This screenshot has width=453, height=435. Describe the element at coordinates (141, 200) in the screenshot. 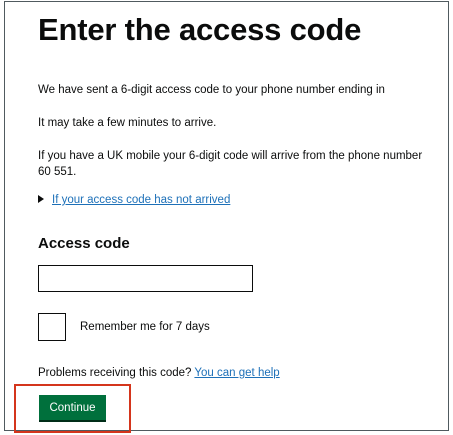

I see `details-summary-link: If your access code has not arrived` at that location.